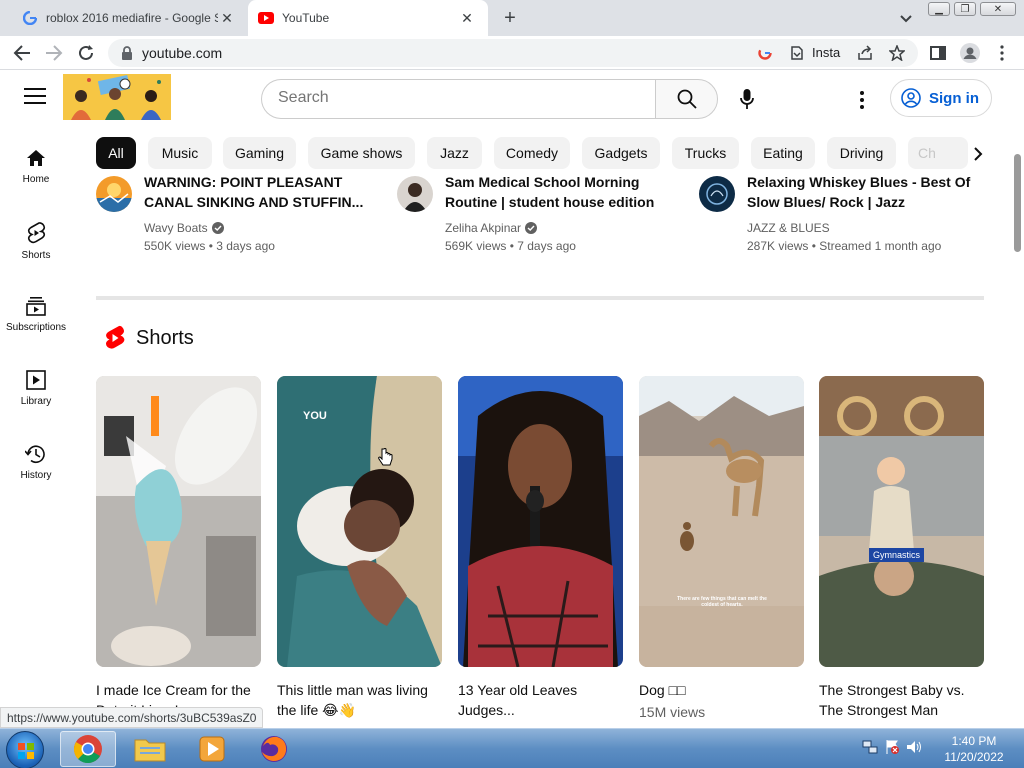 The height and width of the screenshot is (768, 1024). I want to click on video-metadata: 550K views • 3 days ago, so click(209, 246).